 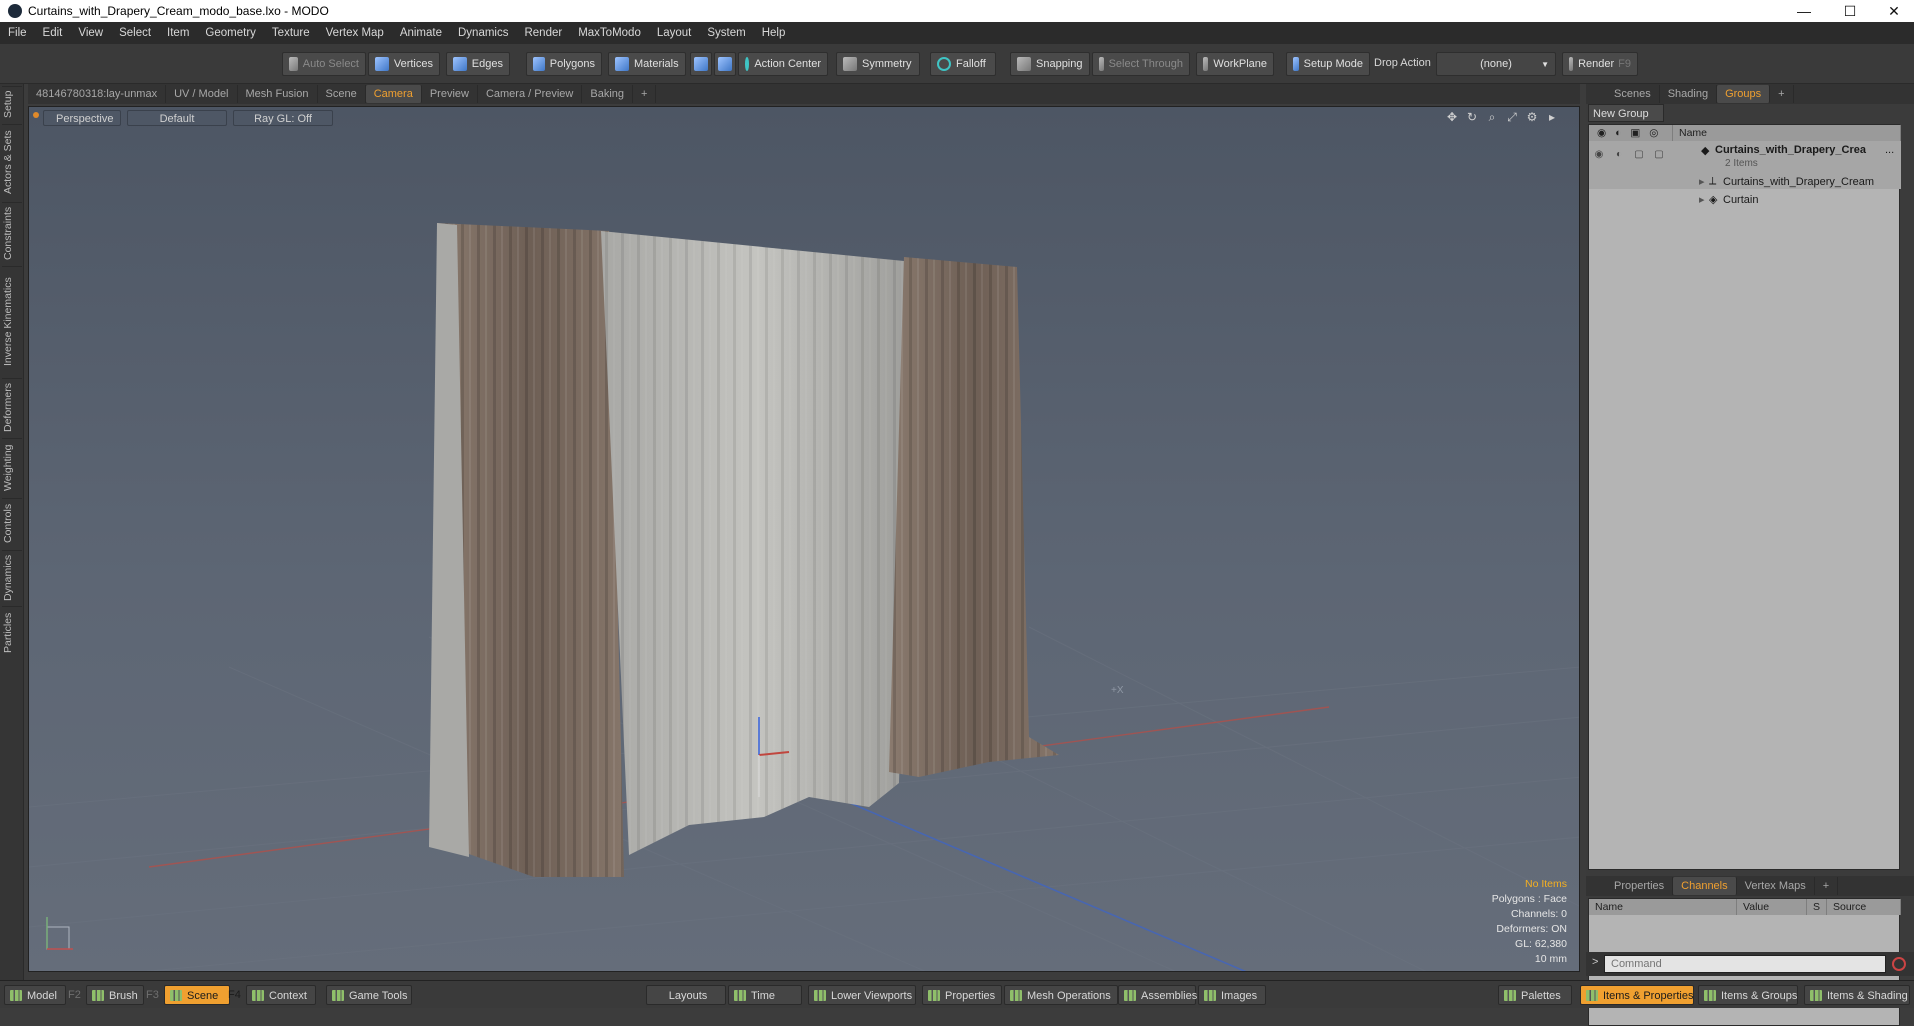 I want to click on vtab-constraints: Constraints, so click(x=12, y=233).